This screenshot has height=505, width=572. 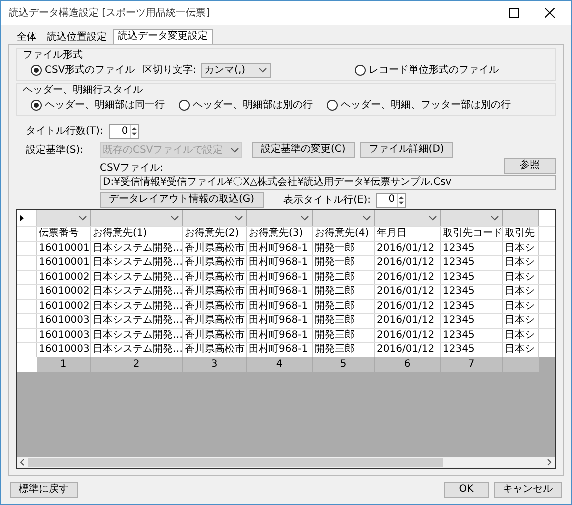 I want to click on title-rows-spinner: 0, so click(x=124, y=131).